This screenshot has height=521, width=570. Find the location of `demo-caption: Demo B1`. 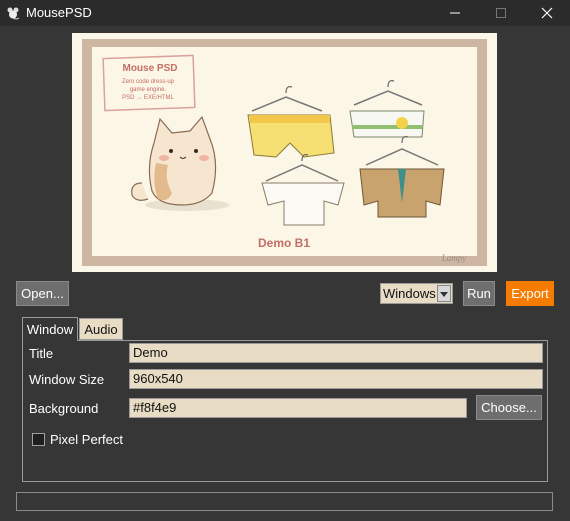

demo-caption: Demo B1 is located at coordinates (284, 243).